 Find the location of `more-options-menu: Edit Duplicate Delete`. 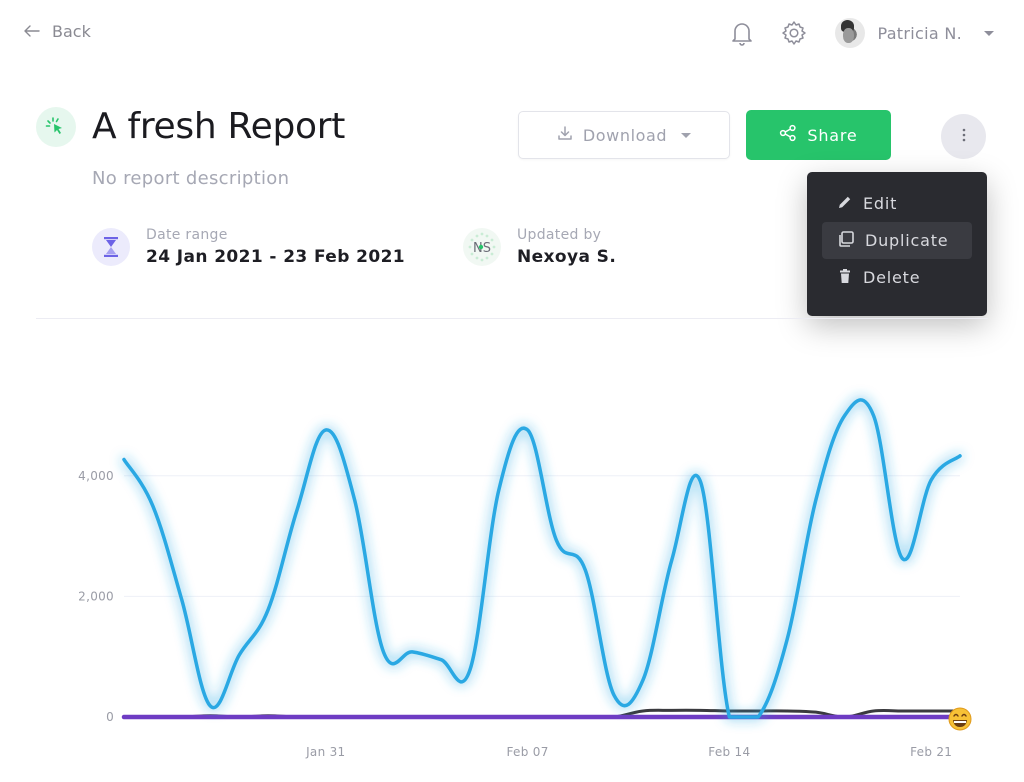

more-options-menu: Edit Duplicate Delete is located at coordinates (897, 244).